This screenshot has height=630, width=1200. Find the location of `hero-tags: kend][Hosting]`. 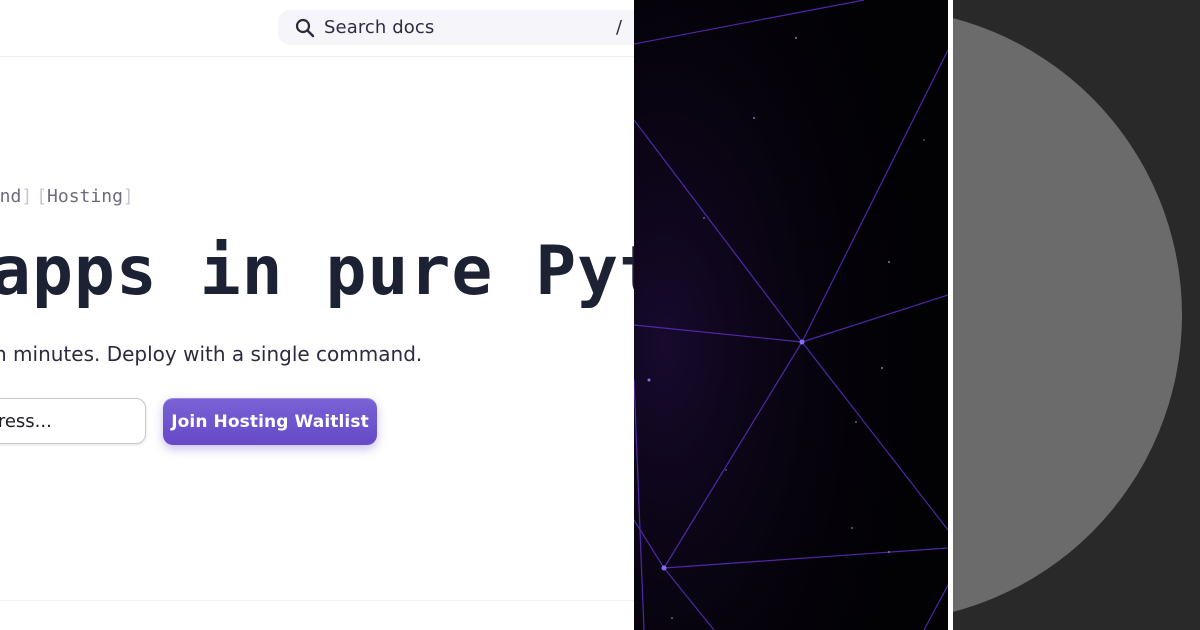

hero-tags: kend][Hosting] is located at coordinates (69, 196).